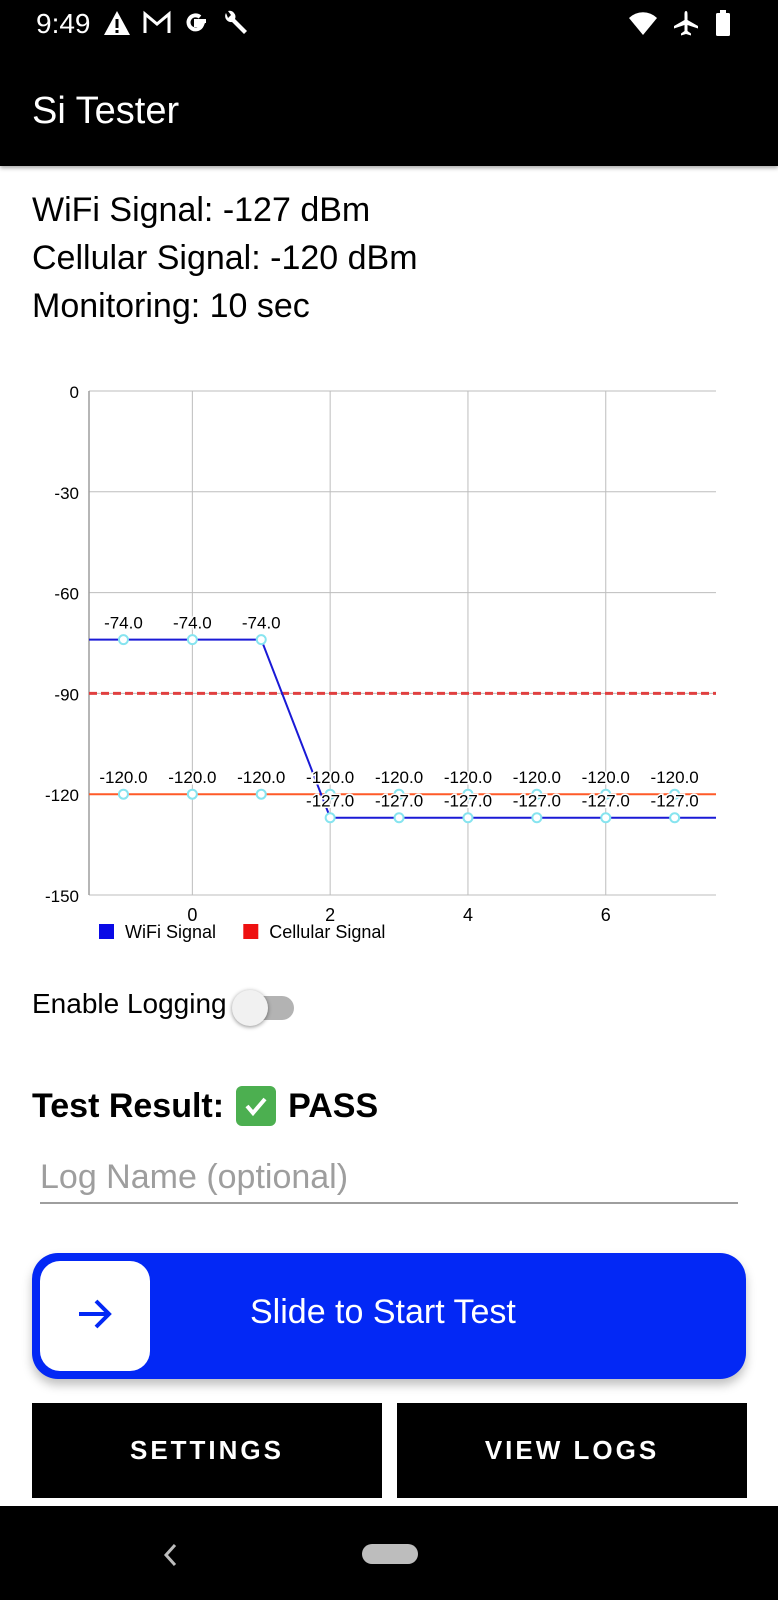 The width and height of the screenshot is (778, 1600). What do you see at coordinates (389, 1178) in the screenshot?
I see `log-name-input` at bounding box center [389, 1178].